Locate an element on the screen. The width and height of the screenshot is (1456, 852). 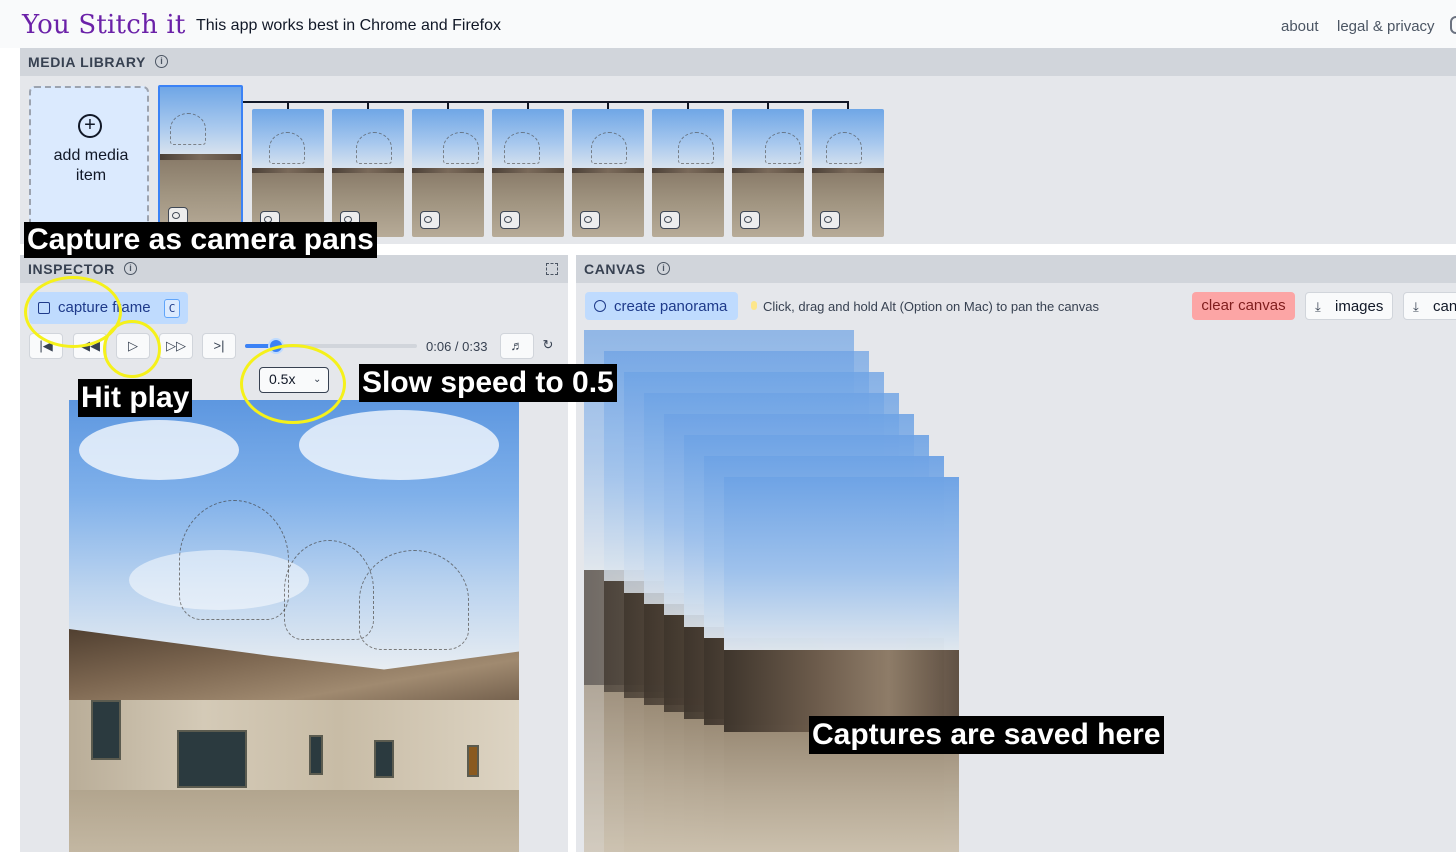
media-item-video is located at coordinates (200, 160).